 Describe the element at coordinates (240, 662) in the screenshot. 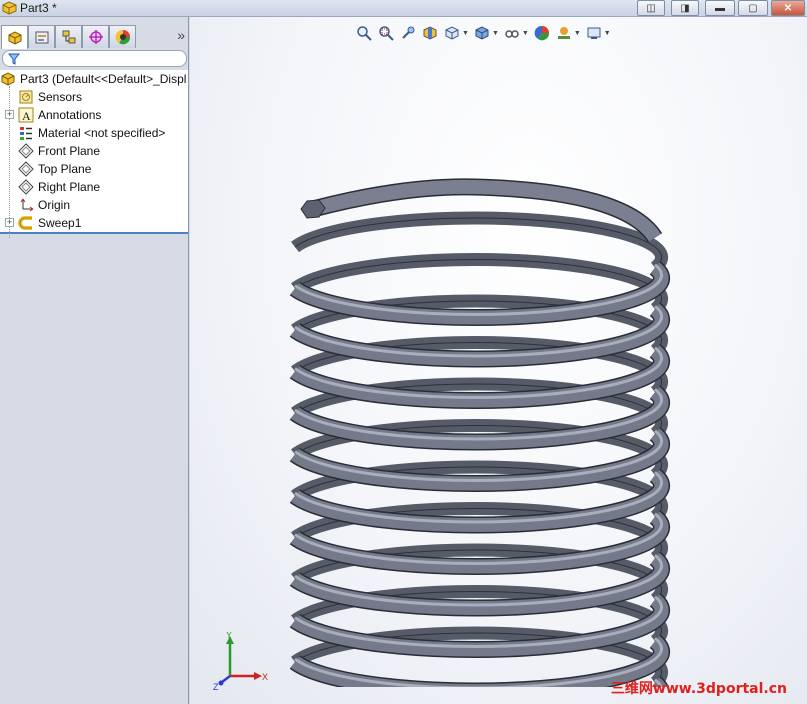

I see `coordinate-triad: Y X Z` at that location.